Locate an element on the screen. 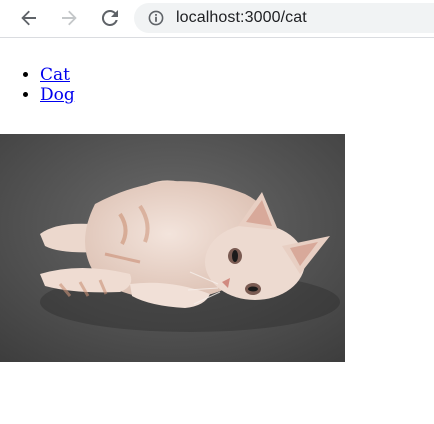  reload-icon is located at coordinates (109, 17).